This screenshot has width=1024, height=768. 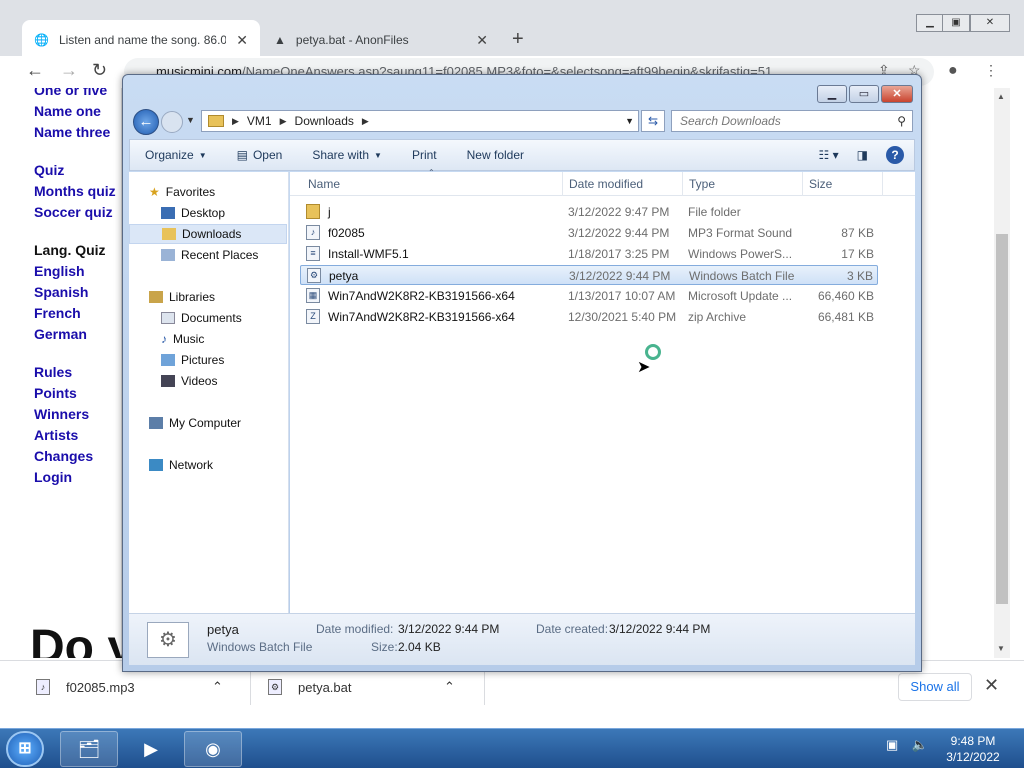 I want to click on scroll-up-icon: ▲, so click(x=1001, y=96).